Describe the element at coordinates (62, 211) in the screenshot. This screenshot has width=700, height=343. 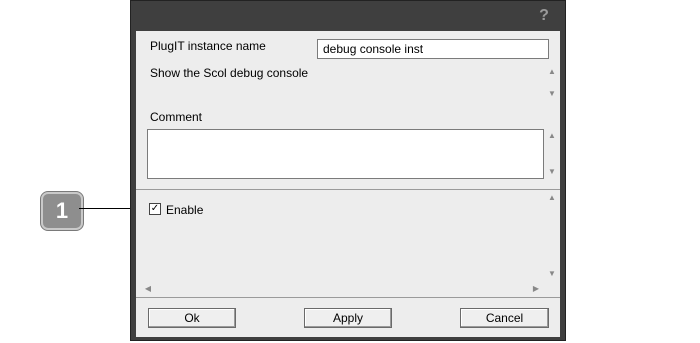
I see `annotation-callout-badge: 1` at that location.